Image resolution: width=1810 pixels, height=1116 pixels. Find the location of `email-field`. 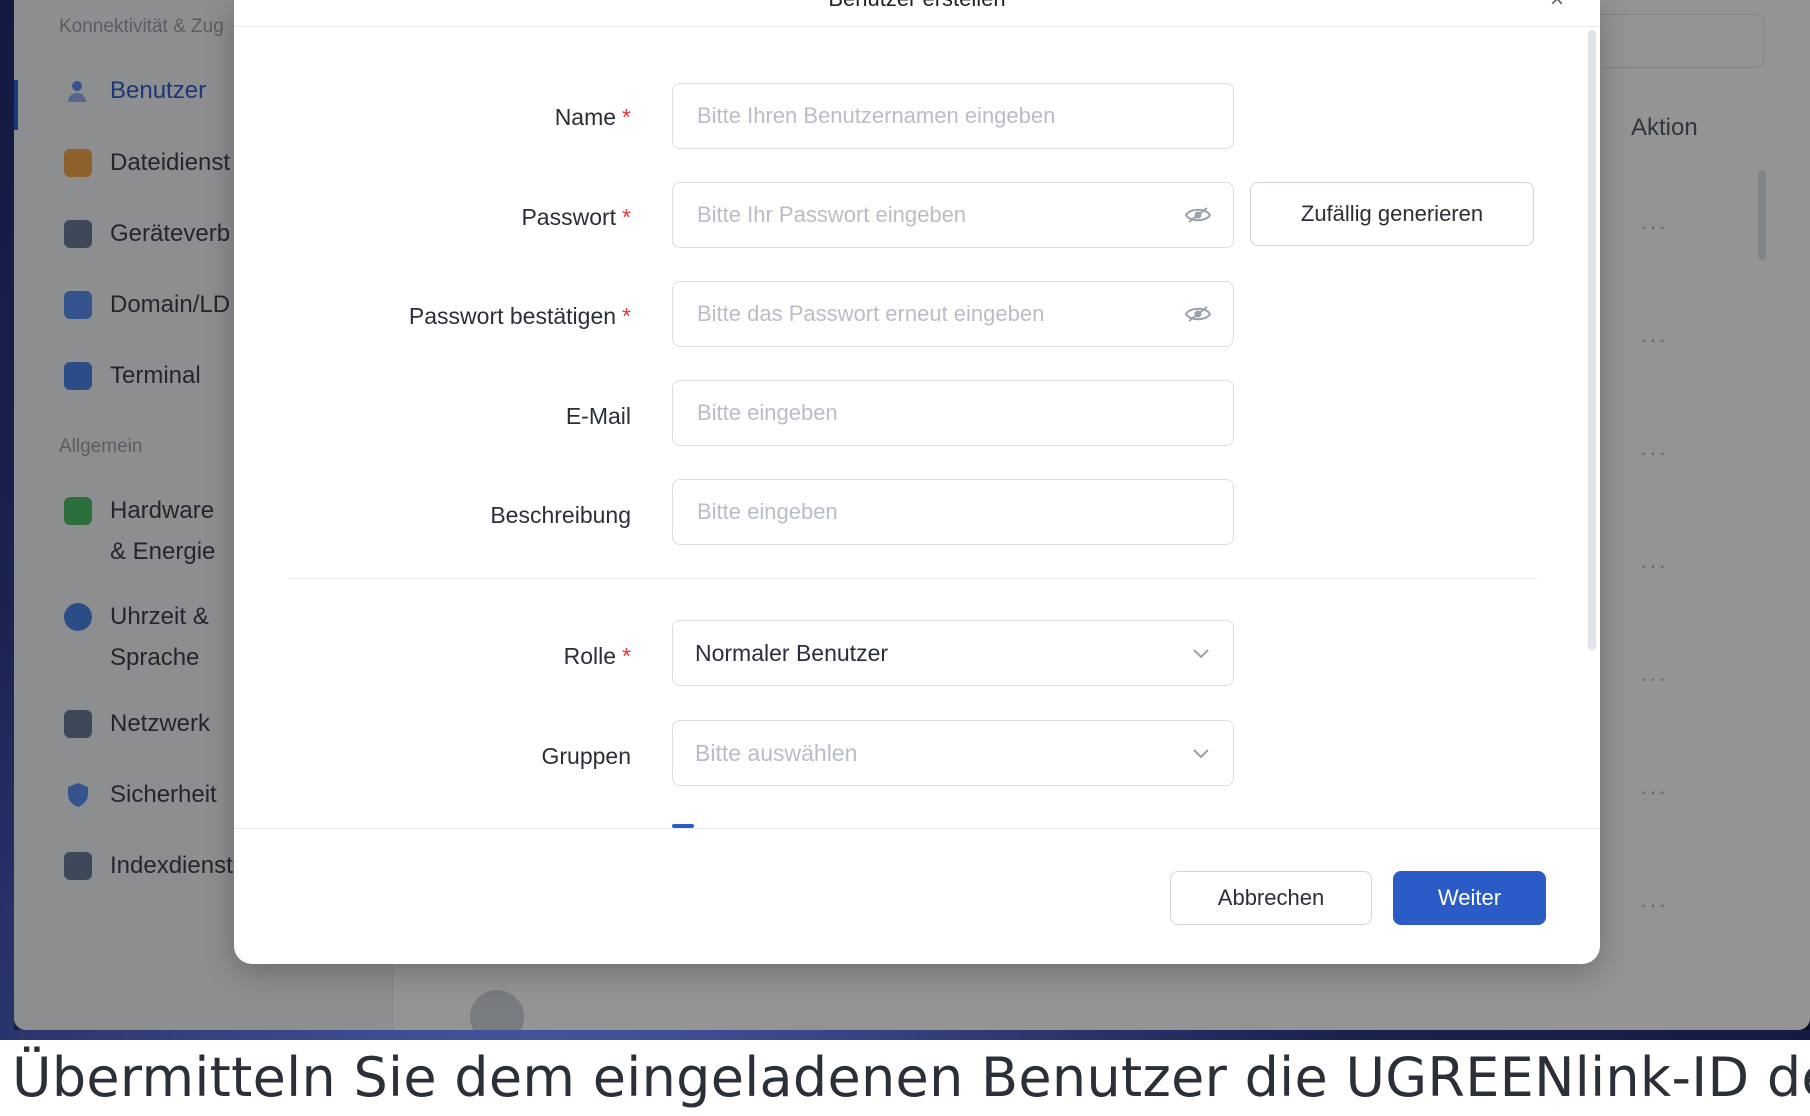

email-field is located at coordinates (953, 413).